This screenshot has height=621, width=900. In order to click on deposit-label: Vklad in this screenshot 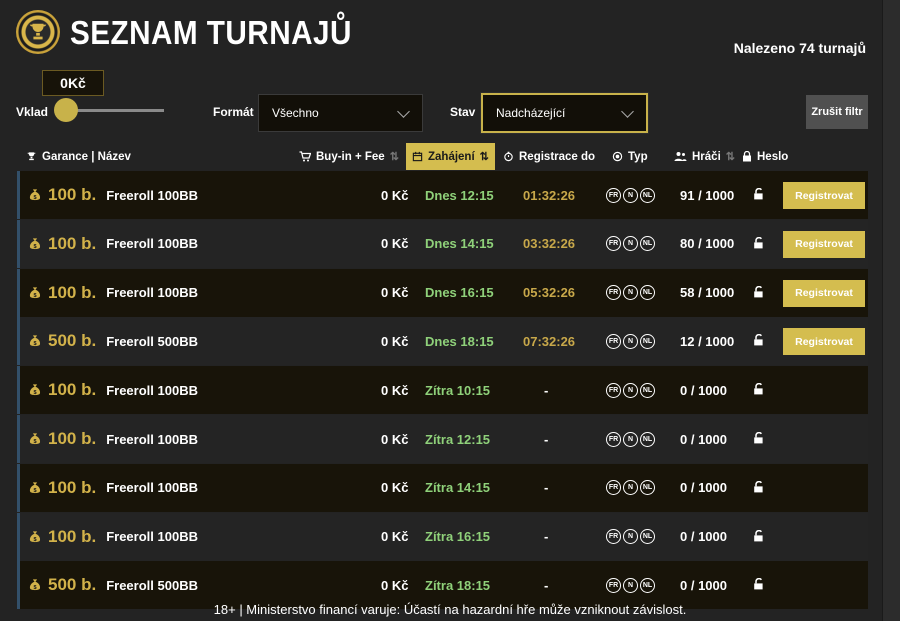, I will do `click(32, 112)`.